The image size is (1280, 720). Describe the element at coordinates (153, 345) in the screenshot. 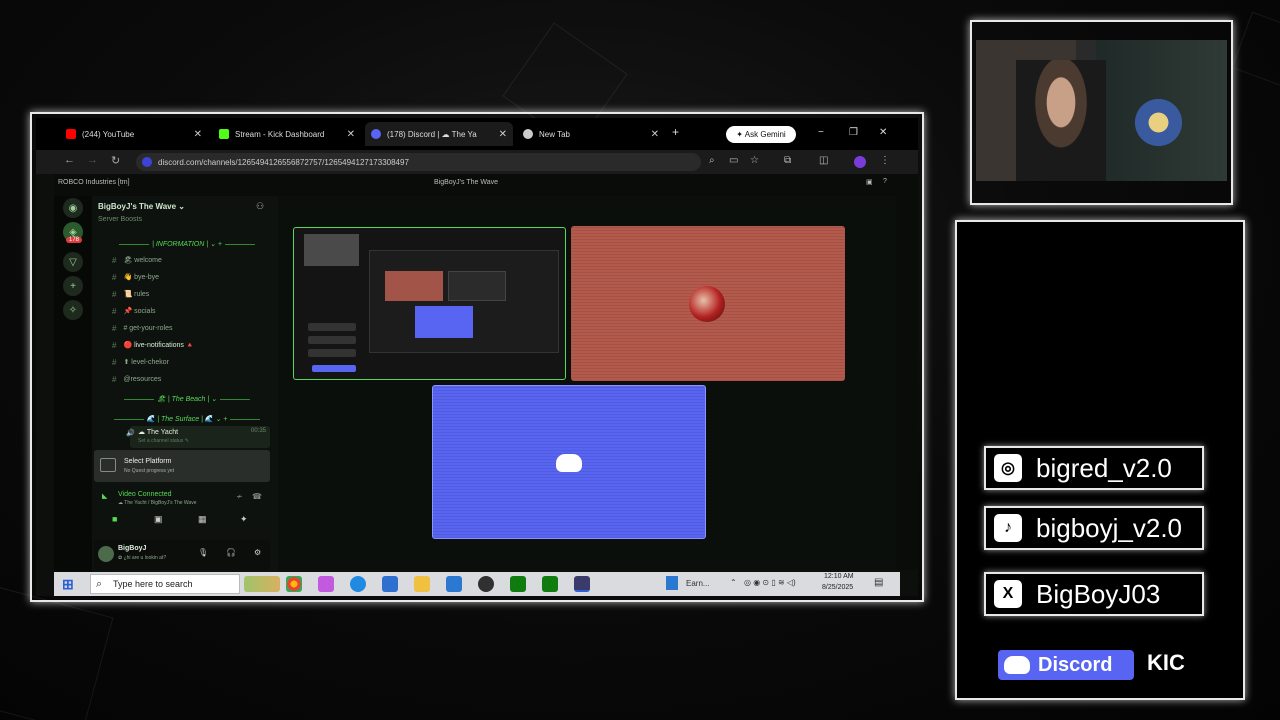

I see `channel-live-notifications: # 🔴 live-notifications 🔺` at that location.